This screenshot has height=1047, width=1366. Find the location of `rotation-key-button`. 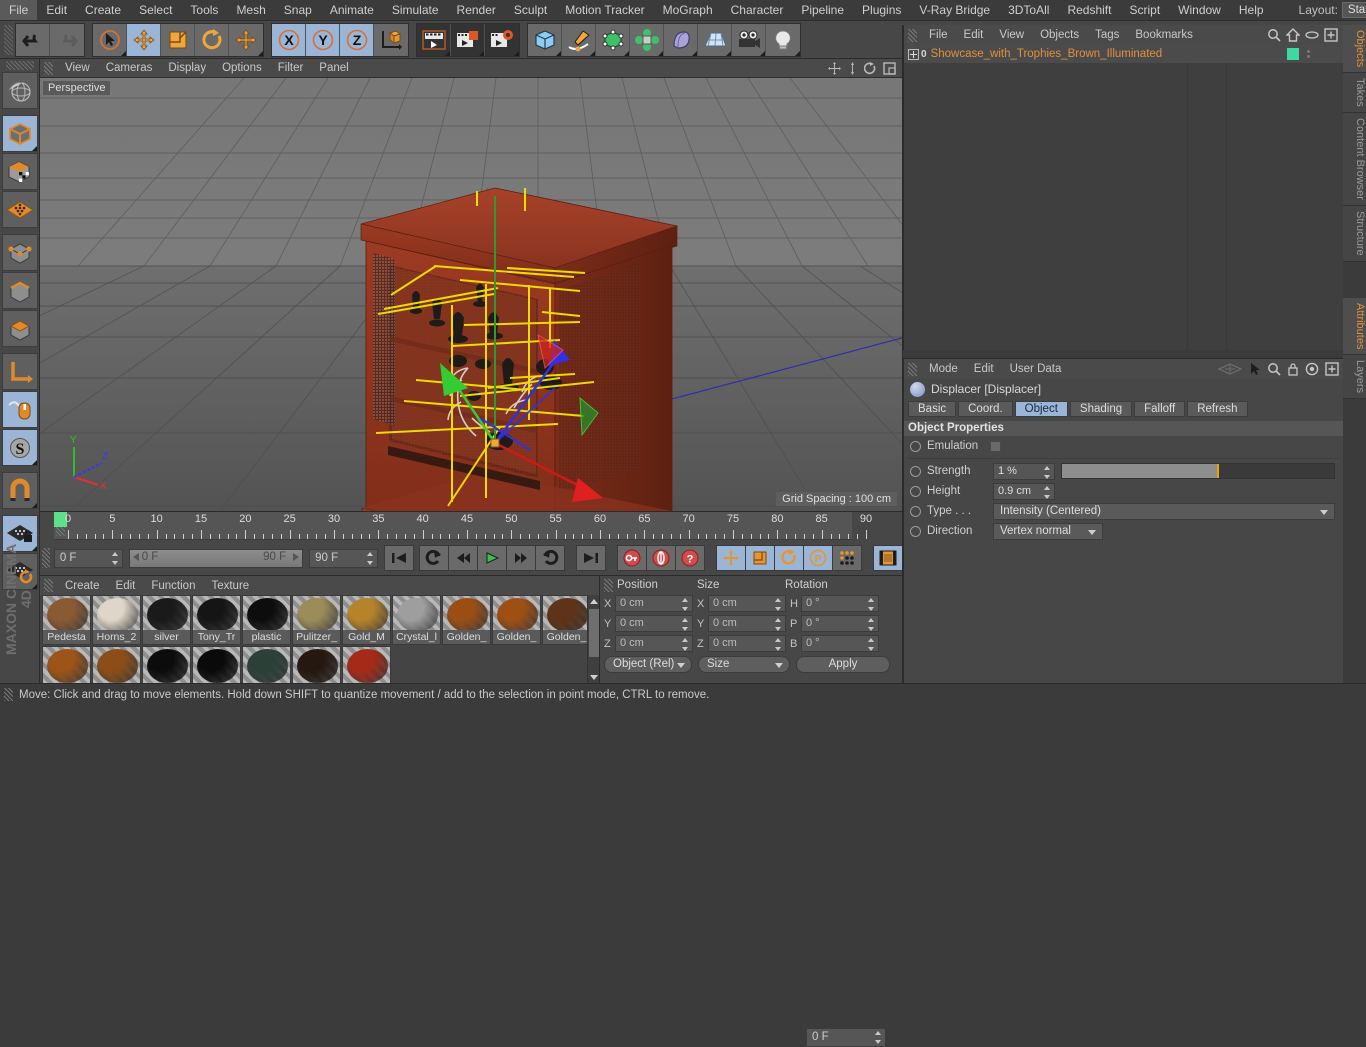

rotation-key-button is located at coordinates (789, 558).